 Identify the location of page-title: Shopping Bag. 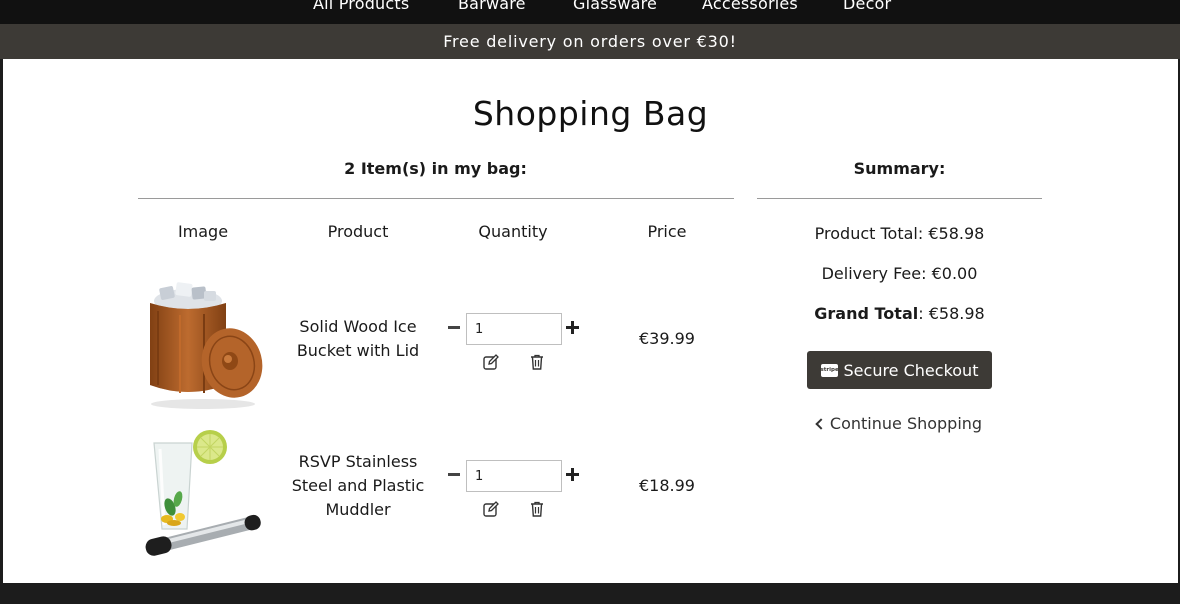
(590, 113).